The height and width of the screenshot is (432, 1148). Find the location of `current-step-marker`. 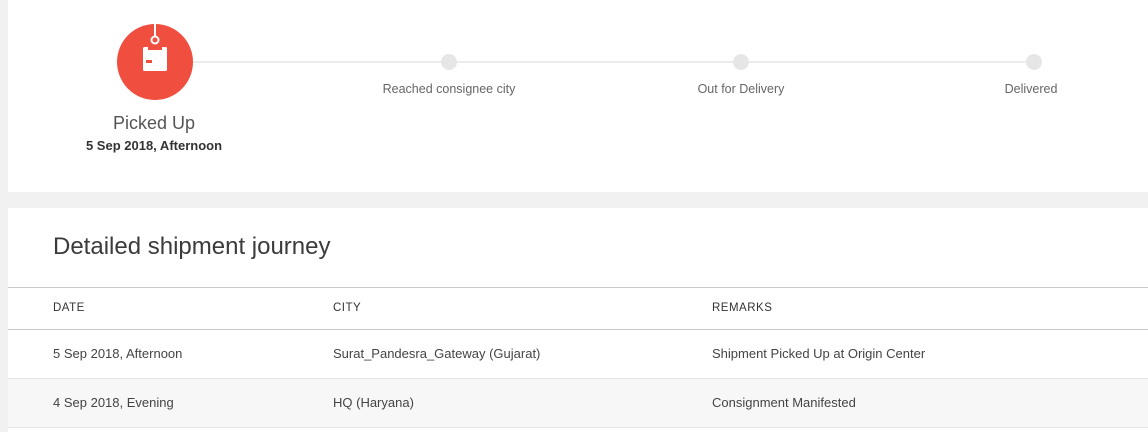

current-step-marker is located at coordinates (155, 62).